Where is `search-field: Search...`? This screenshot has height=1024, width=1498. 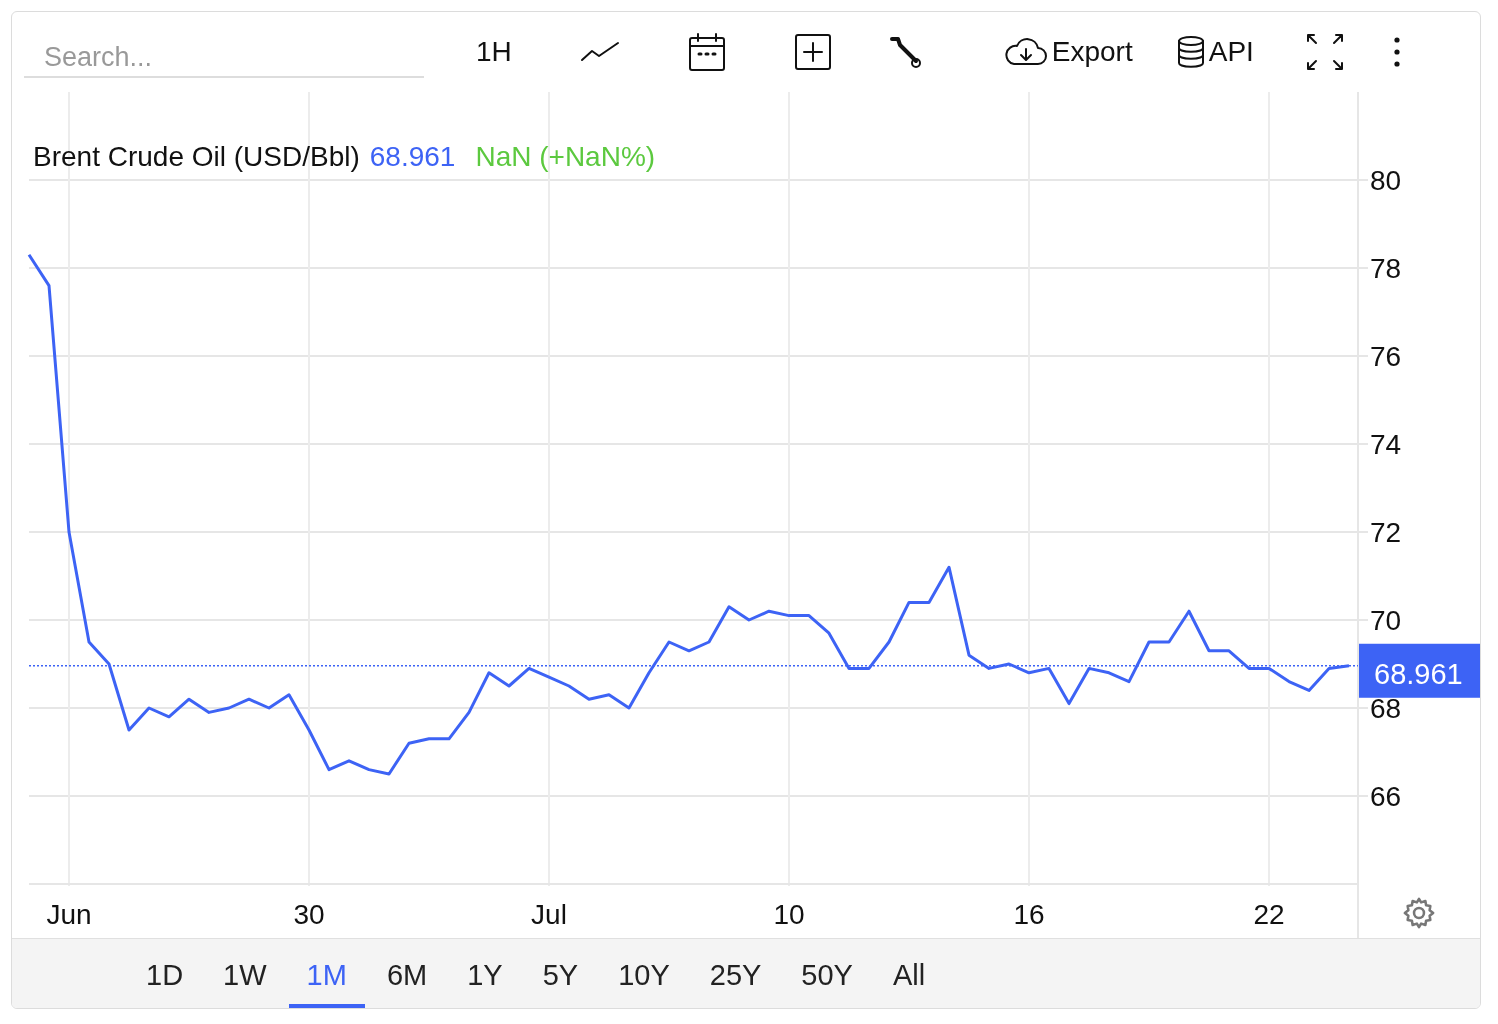
search-field: Search... is located at coordinates (224, 58).